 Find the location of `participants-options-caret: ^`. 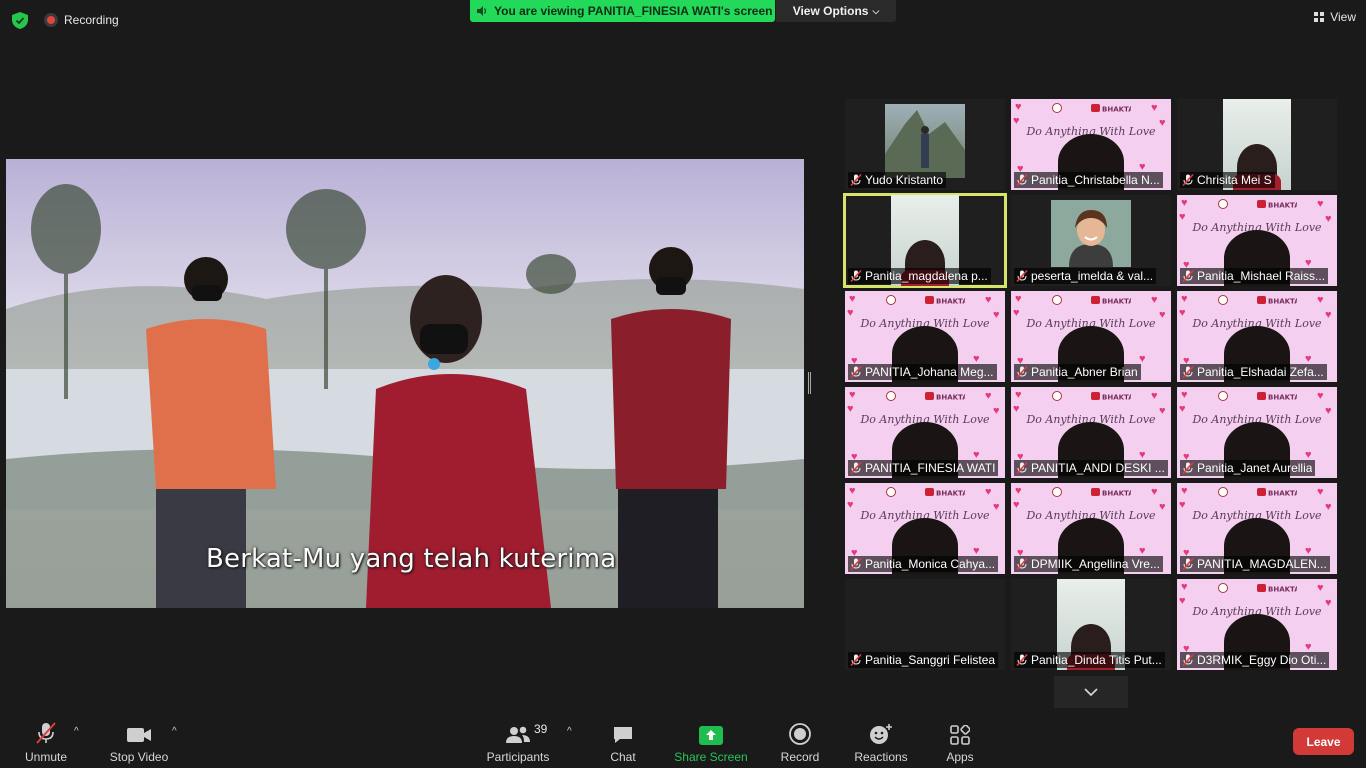

participants-options-caret: ^ is located at coordinates (569, 731).